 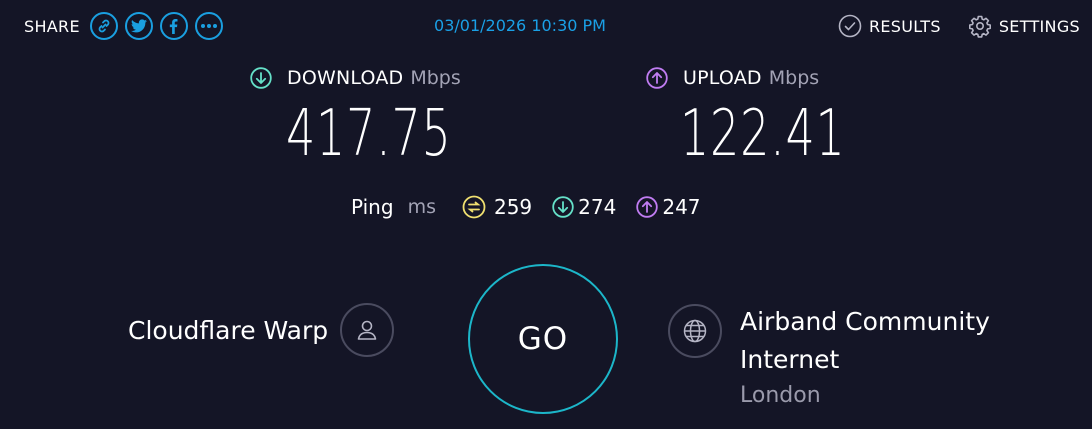 I want to click on go-button: GO, so click(x=543, y=339).